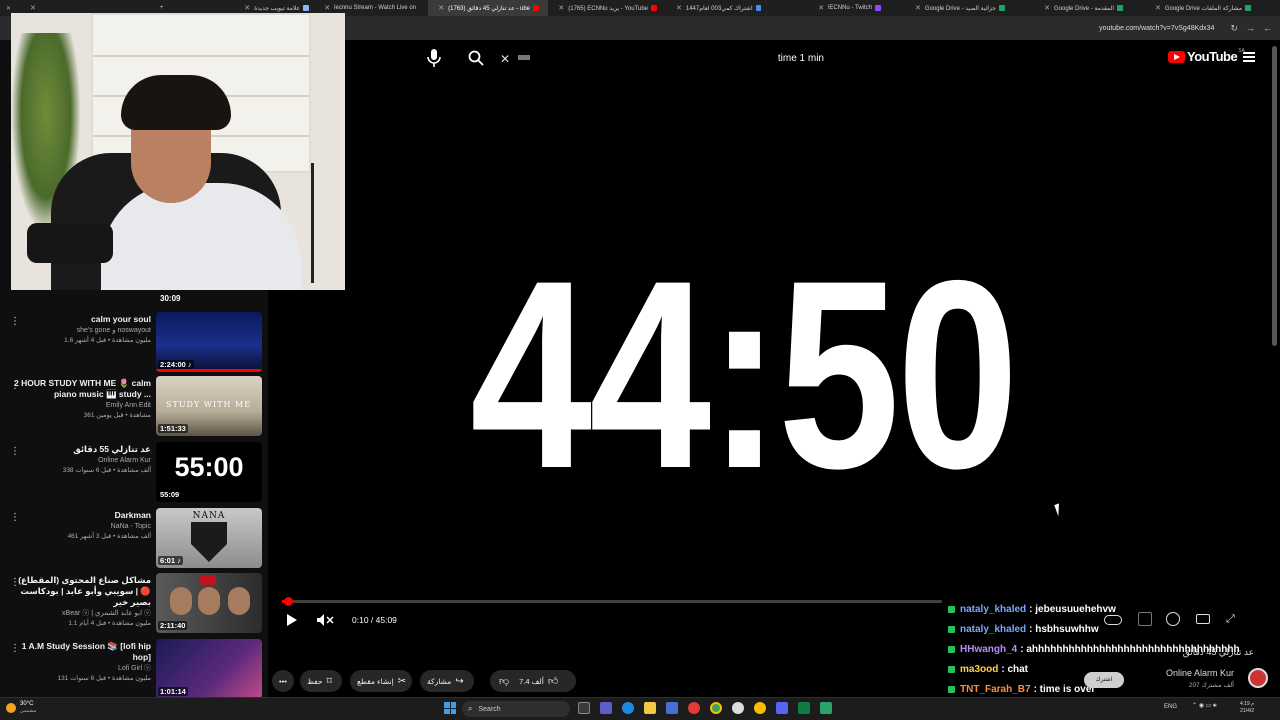 The height and width of the screenshot is (720, 1280). I want to click on app-green-icon, so click(826, 708).